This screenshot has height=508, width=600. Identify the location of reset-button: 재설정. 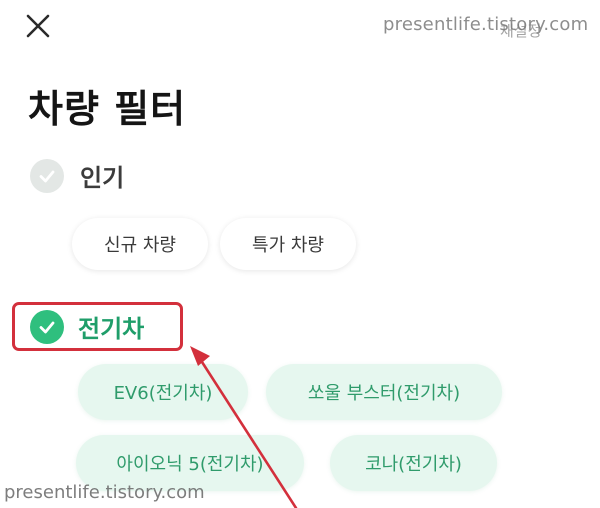
(520, 30).